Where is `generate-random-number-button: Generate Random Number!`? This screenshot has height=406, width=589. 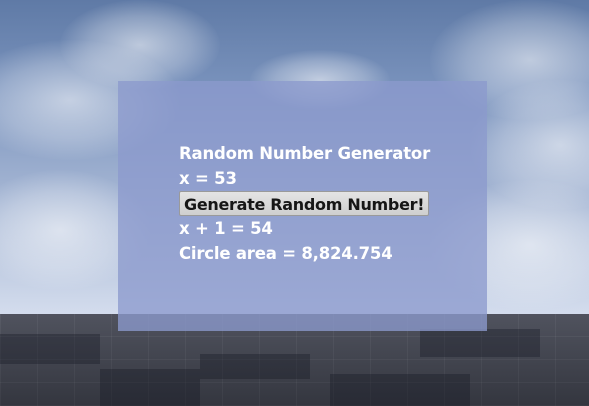
generate-random-number-button: Generate Random Number! is located at coordinates (304, 203).